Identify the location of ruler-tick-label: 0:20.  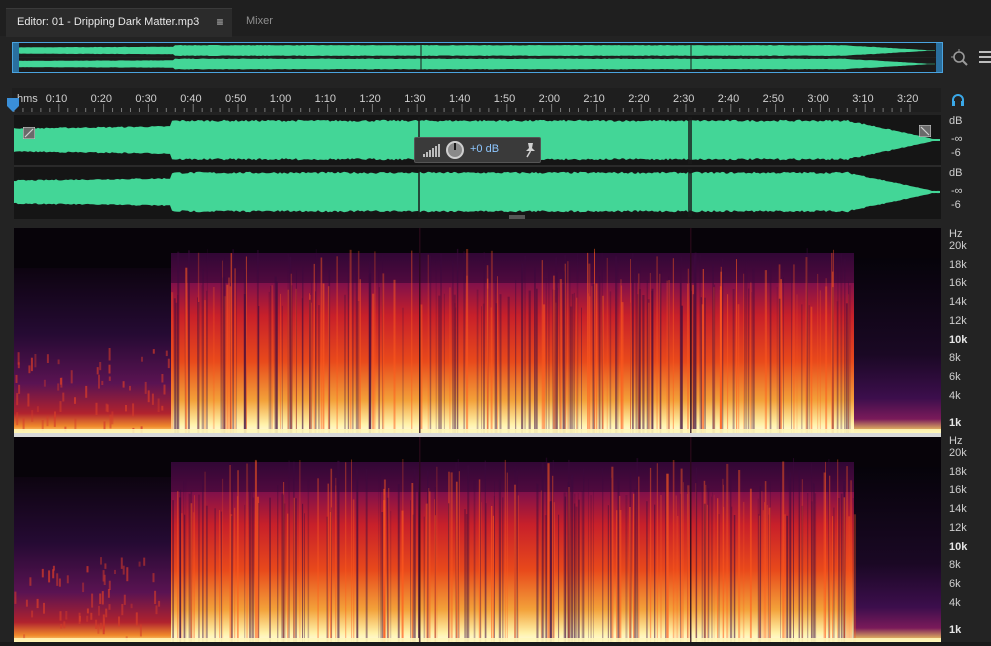
(101, 99).